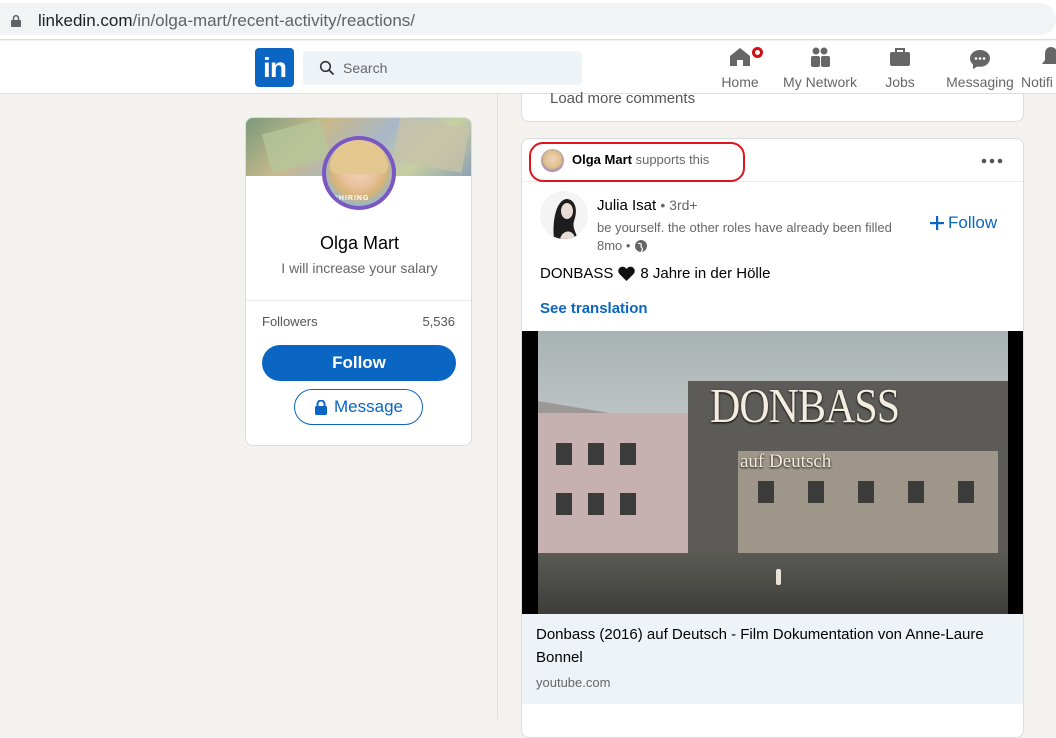 The height and width of the screenshot is (738, 1056). What do you see at coordinates (980, 71) in the screenshot?
I see `nav-messaging: Messaging` at bounding box center [980, 71].